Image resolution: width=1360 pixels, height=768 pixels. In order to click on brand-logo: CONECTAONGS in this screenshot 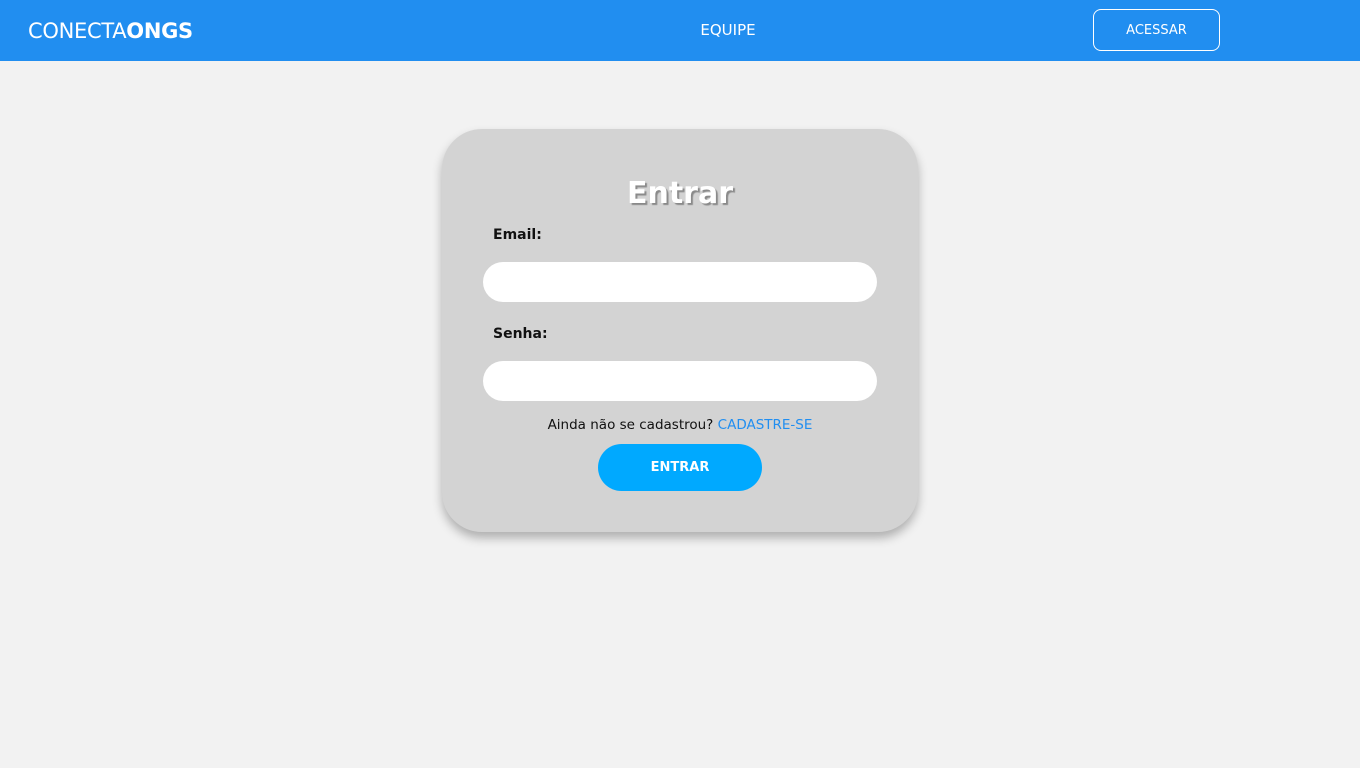, I will do `click(110, 31)`.